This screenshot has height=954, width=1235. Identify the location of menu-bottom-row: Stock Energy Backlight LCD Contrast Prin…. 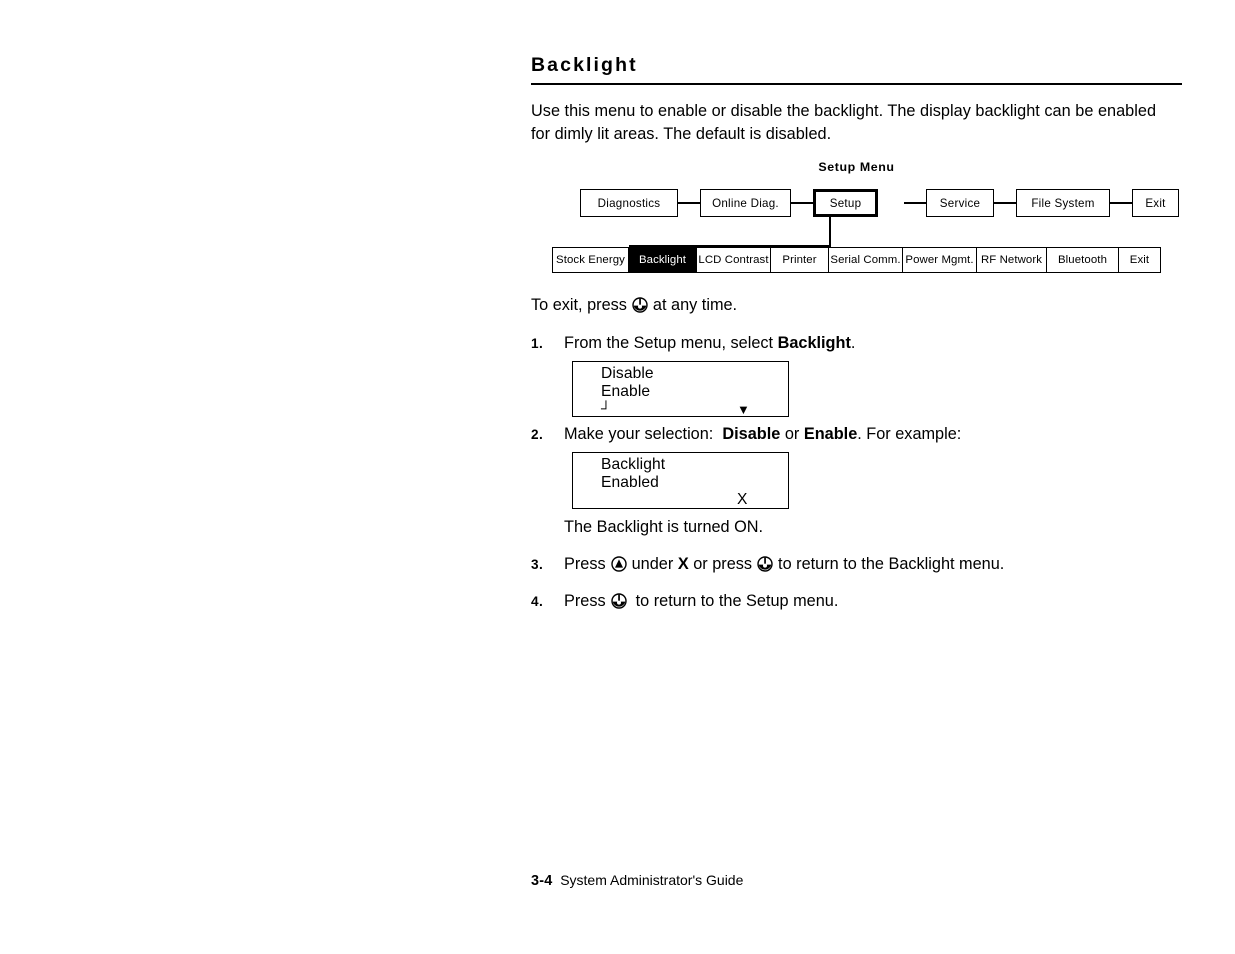
(856, 260).